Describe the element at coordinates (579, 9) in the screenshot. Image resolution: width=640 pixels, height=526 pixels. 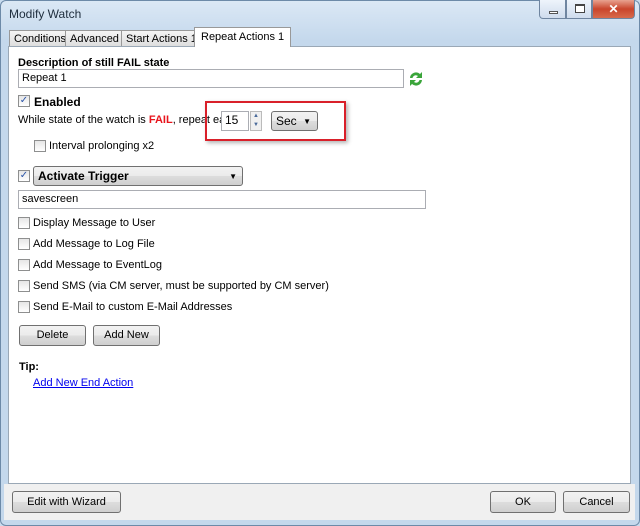
I see `maximize-button` at that location.